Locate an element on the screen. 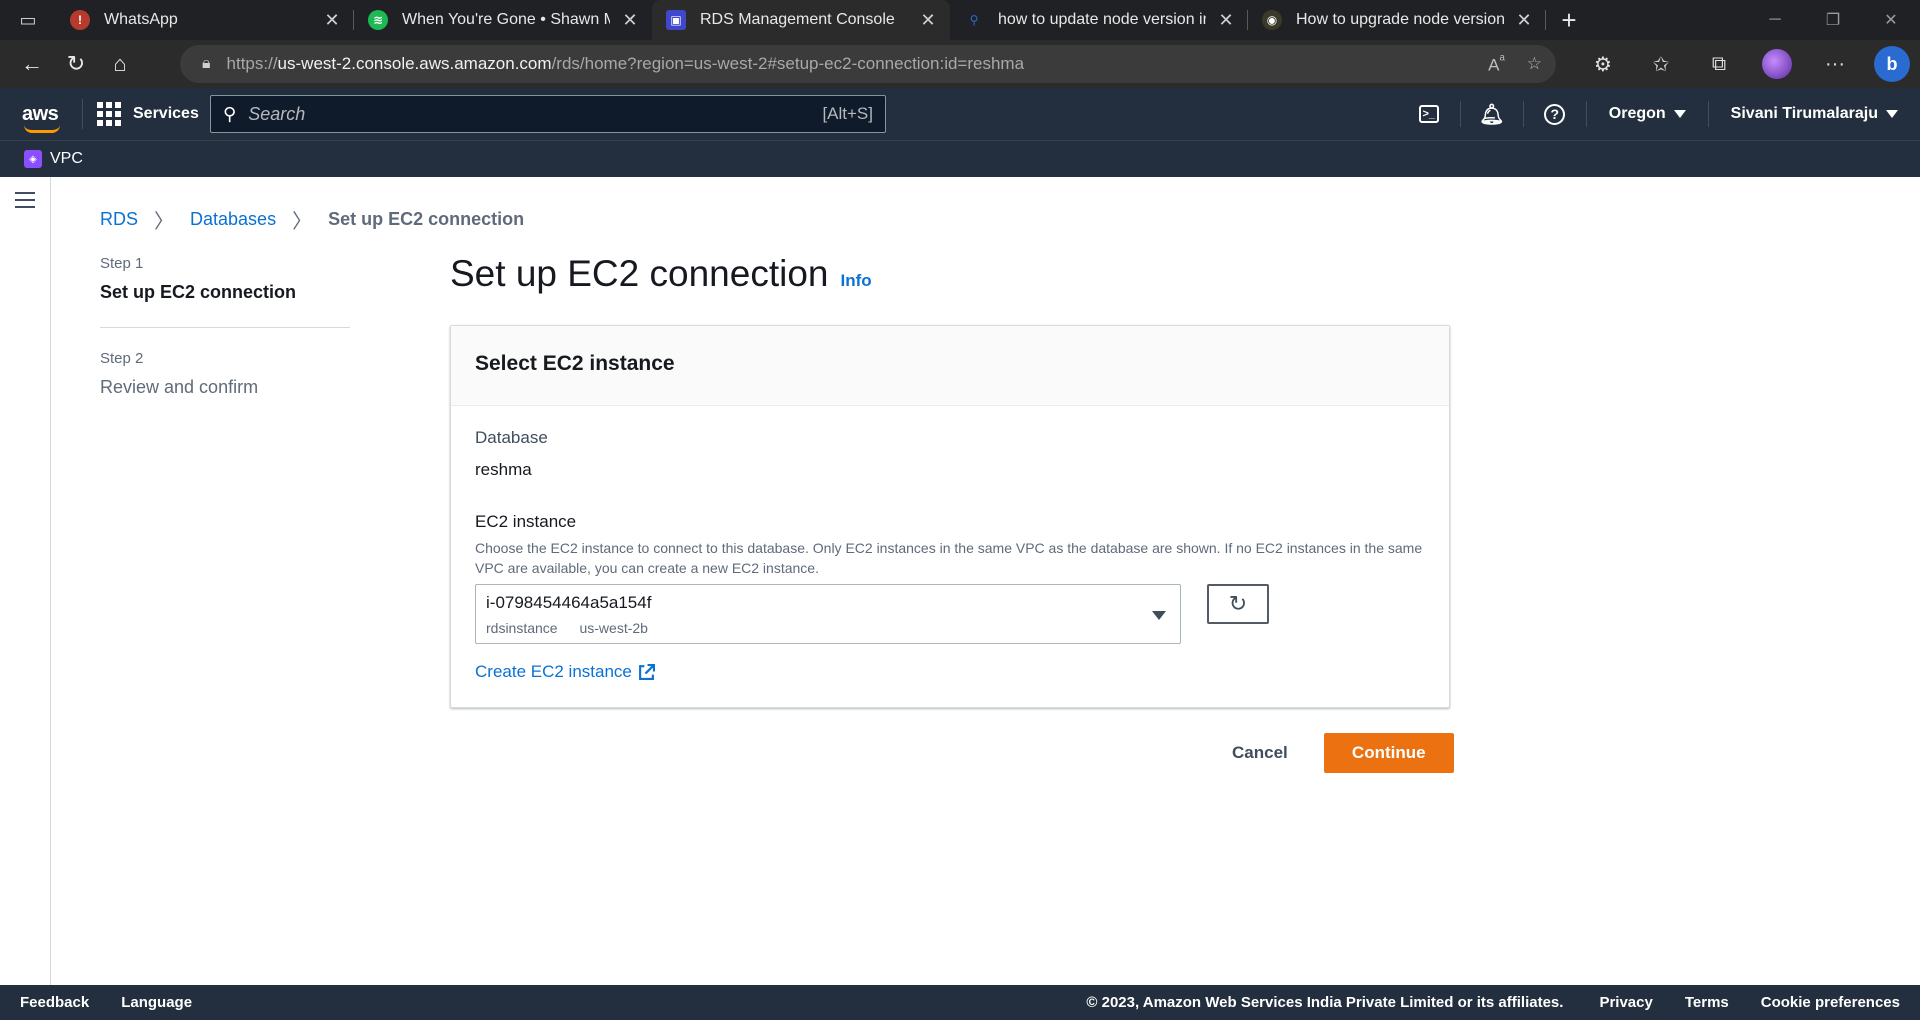 The width and height of the screenshot is (1920, 1020). instance-name: rdsinstance is located at coordinates (522, 628).